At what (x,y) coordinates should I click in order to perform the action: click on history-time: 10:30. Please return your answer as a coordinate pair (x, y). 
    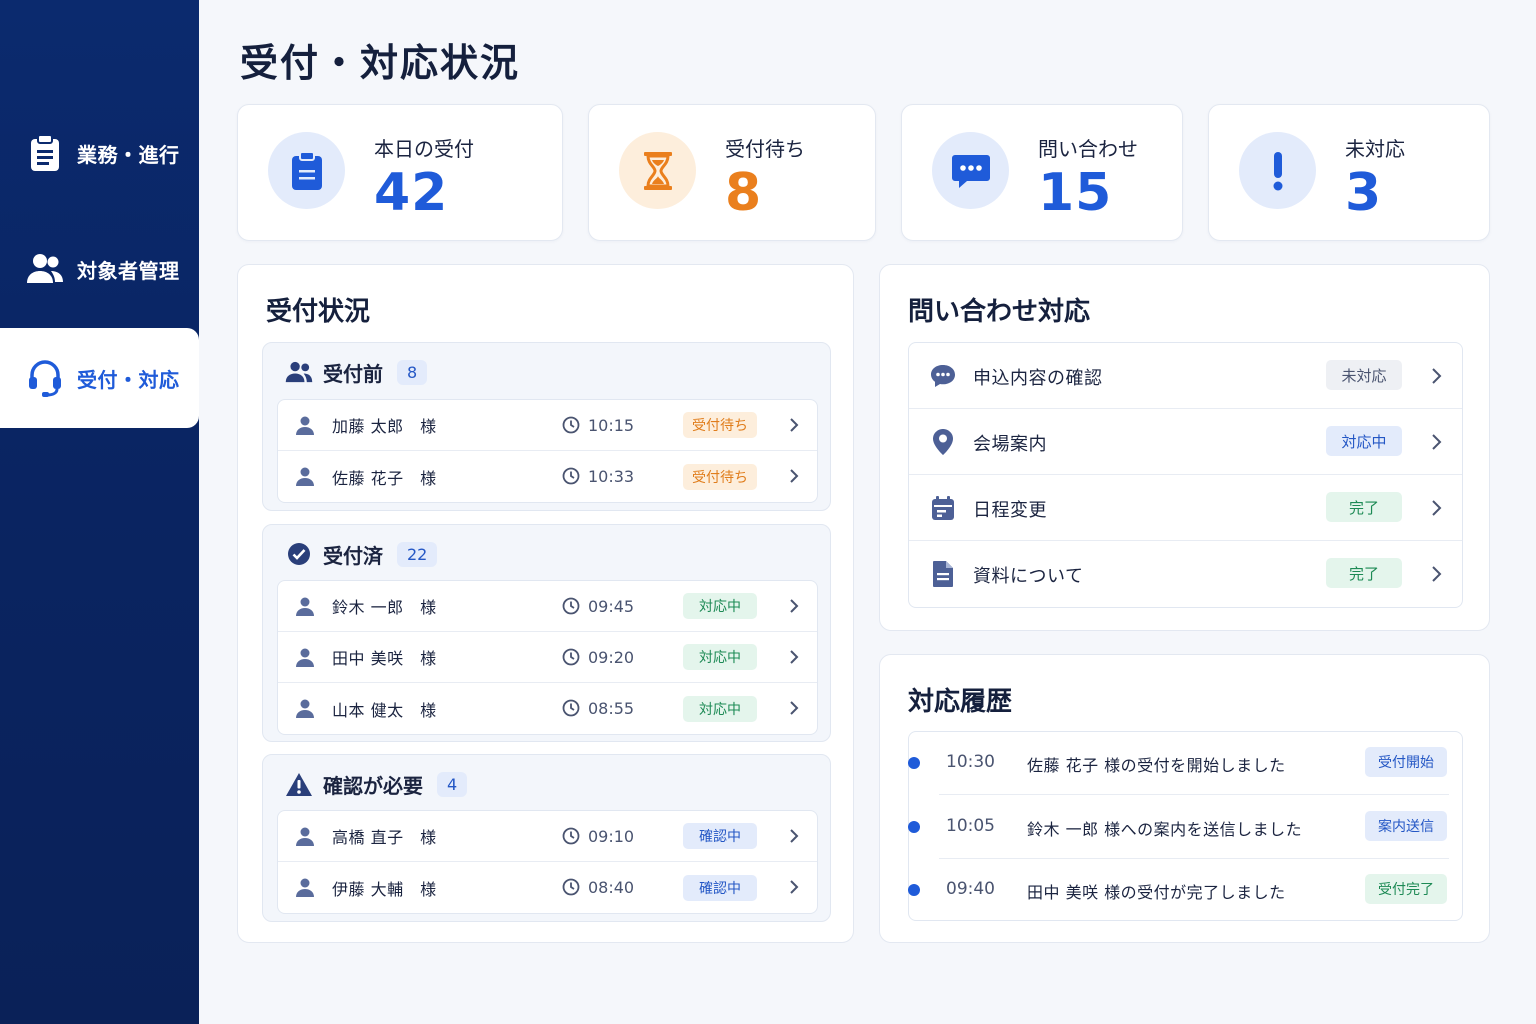
    Looking at the image, I should click on (970, 762).